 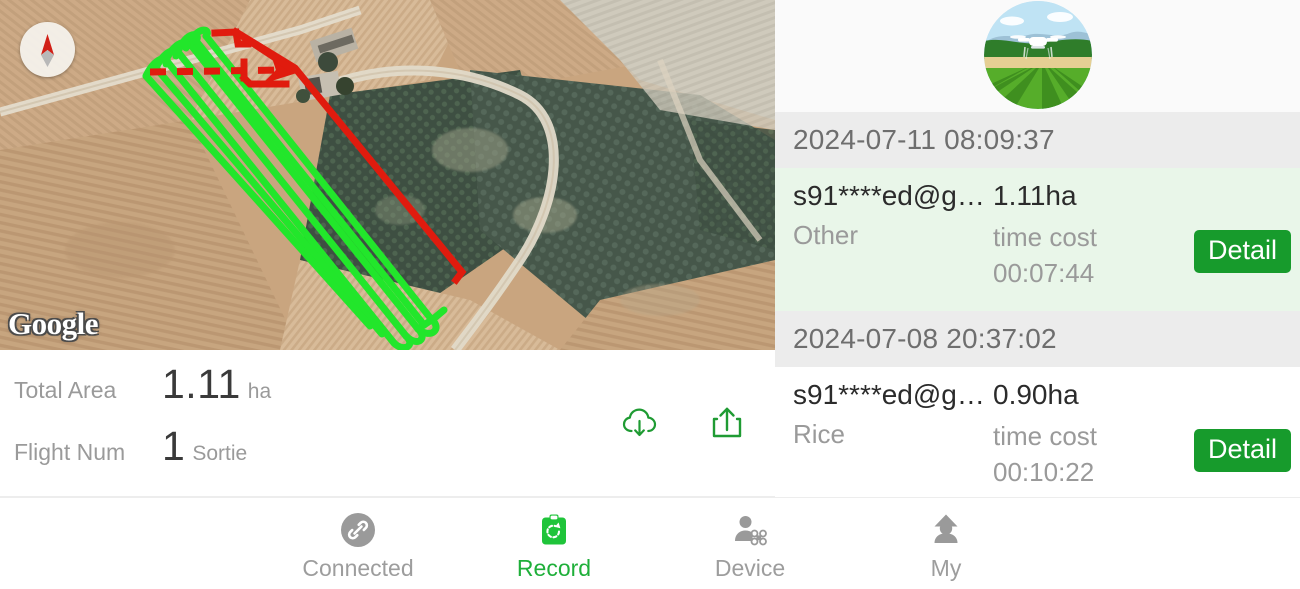 I want to click on nav-label-my: My, so click(x=946, y=567).